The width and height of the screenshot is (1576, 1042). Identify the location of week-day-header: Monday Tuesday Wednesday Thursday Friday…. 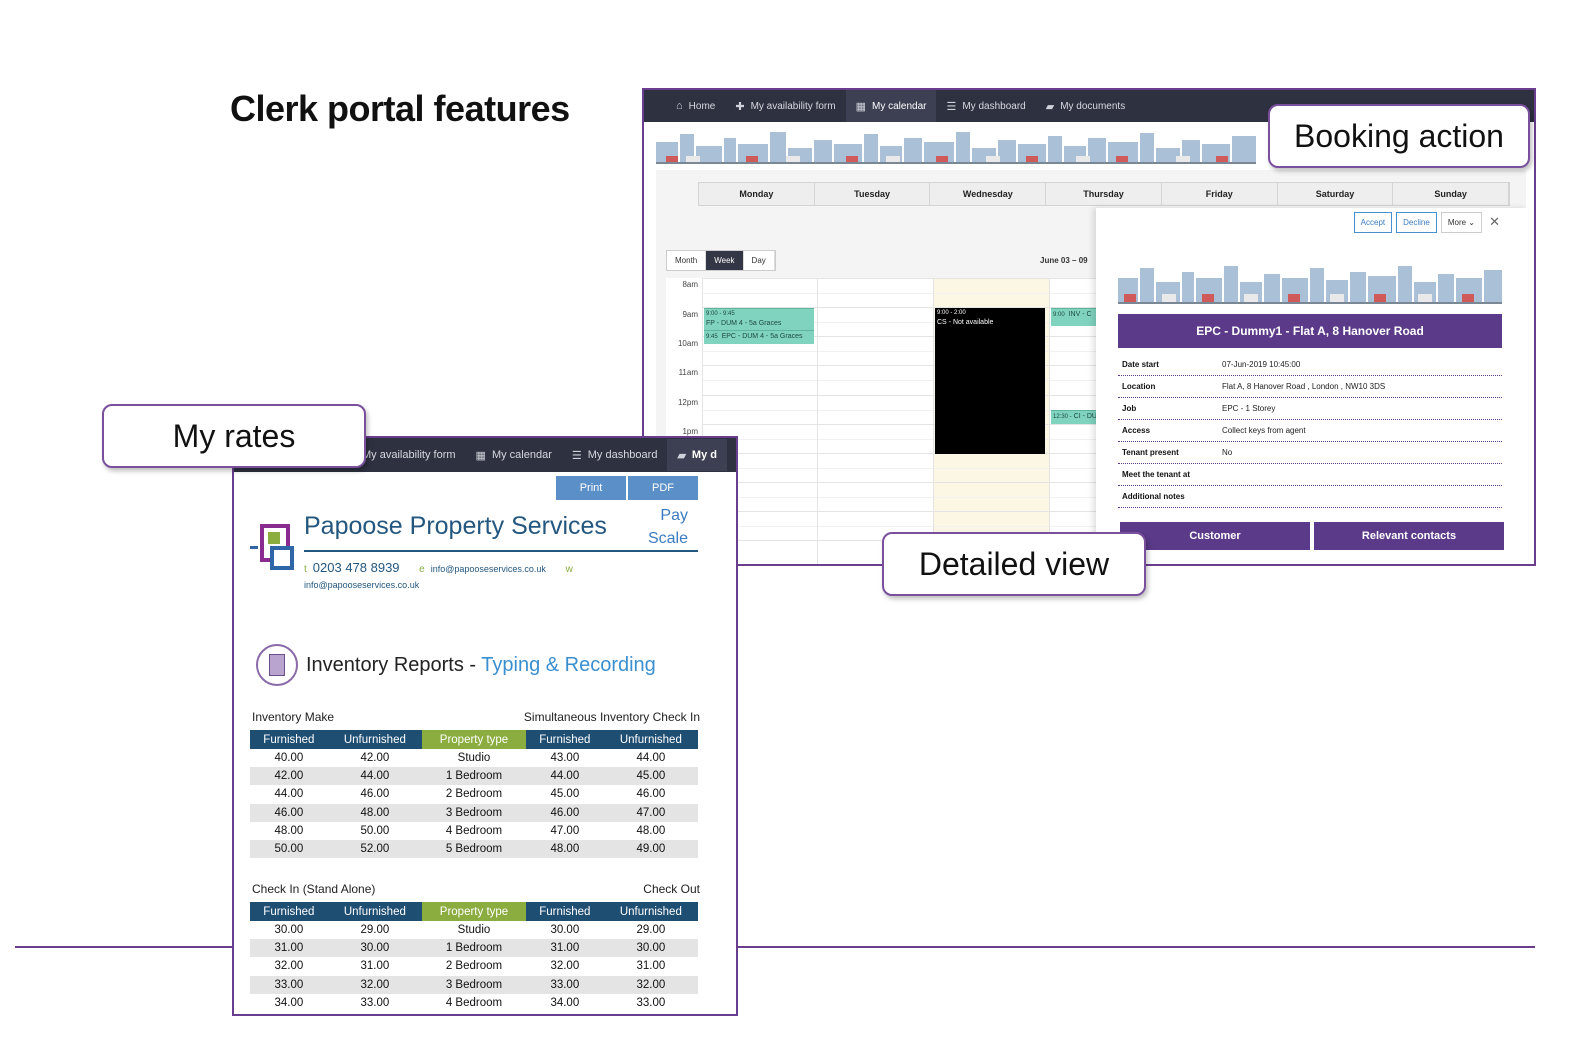
(1104, 194).